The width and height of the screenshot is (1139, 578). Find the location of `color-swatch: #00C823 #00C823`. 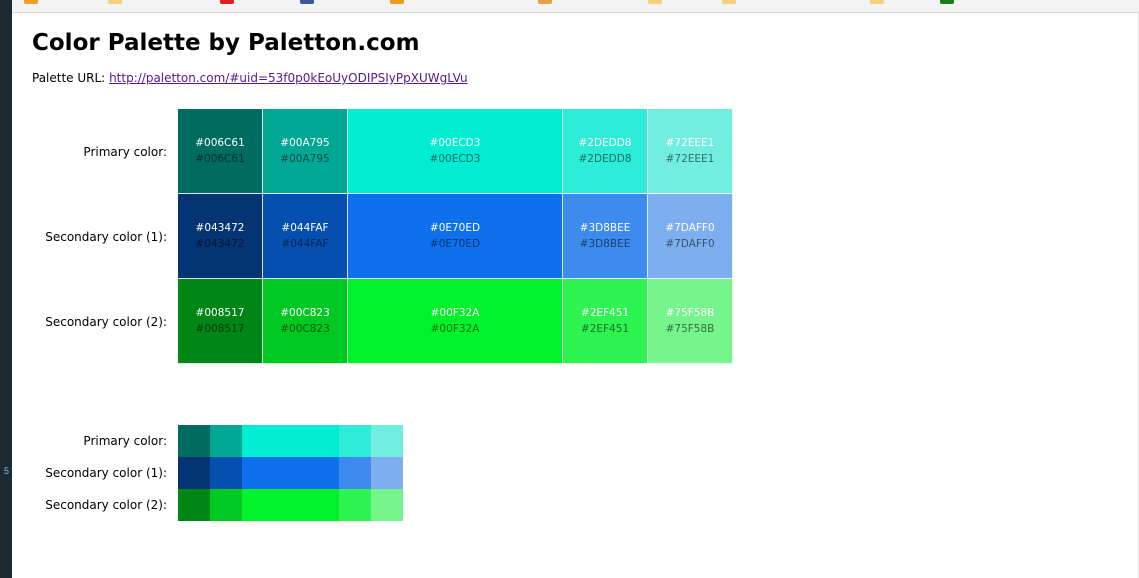

color-swatch: #00C823 #00C823 is located at coordinates (305, 321).